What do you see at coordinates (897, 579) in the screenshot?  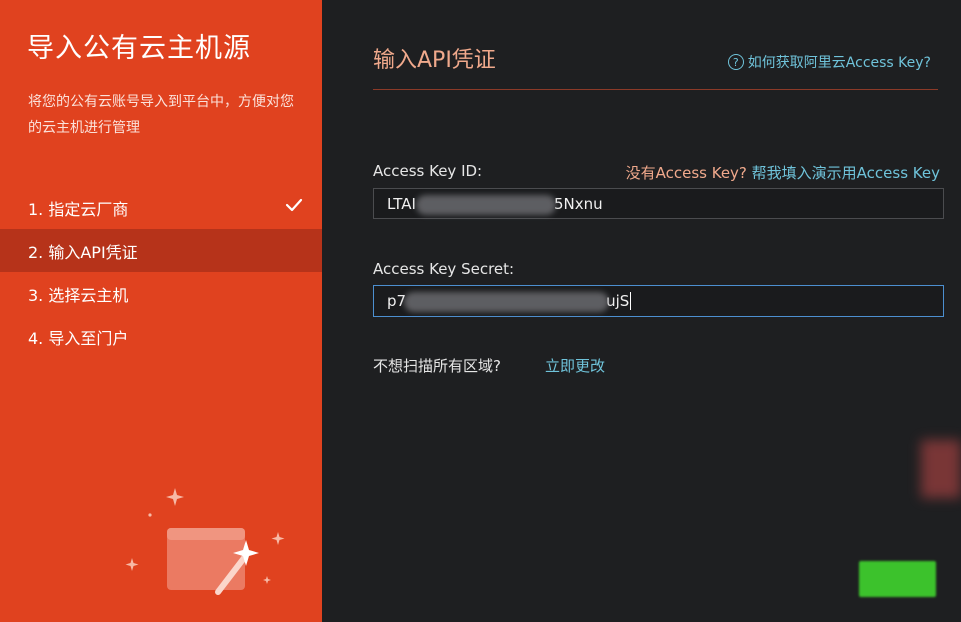 I see `next-button` at bounding box center [897, 579].